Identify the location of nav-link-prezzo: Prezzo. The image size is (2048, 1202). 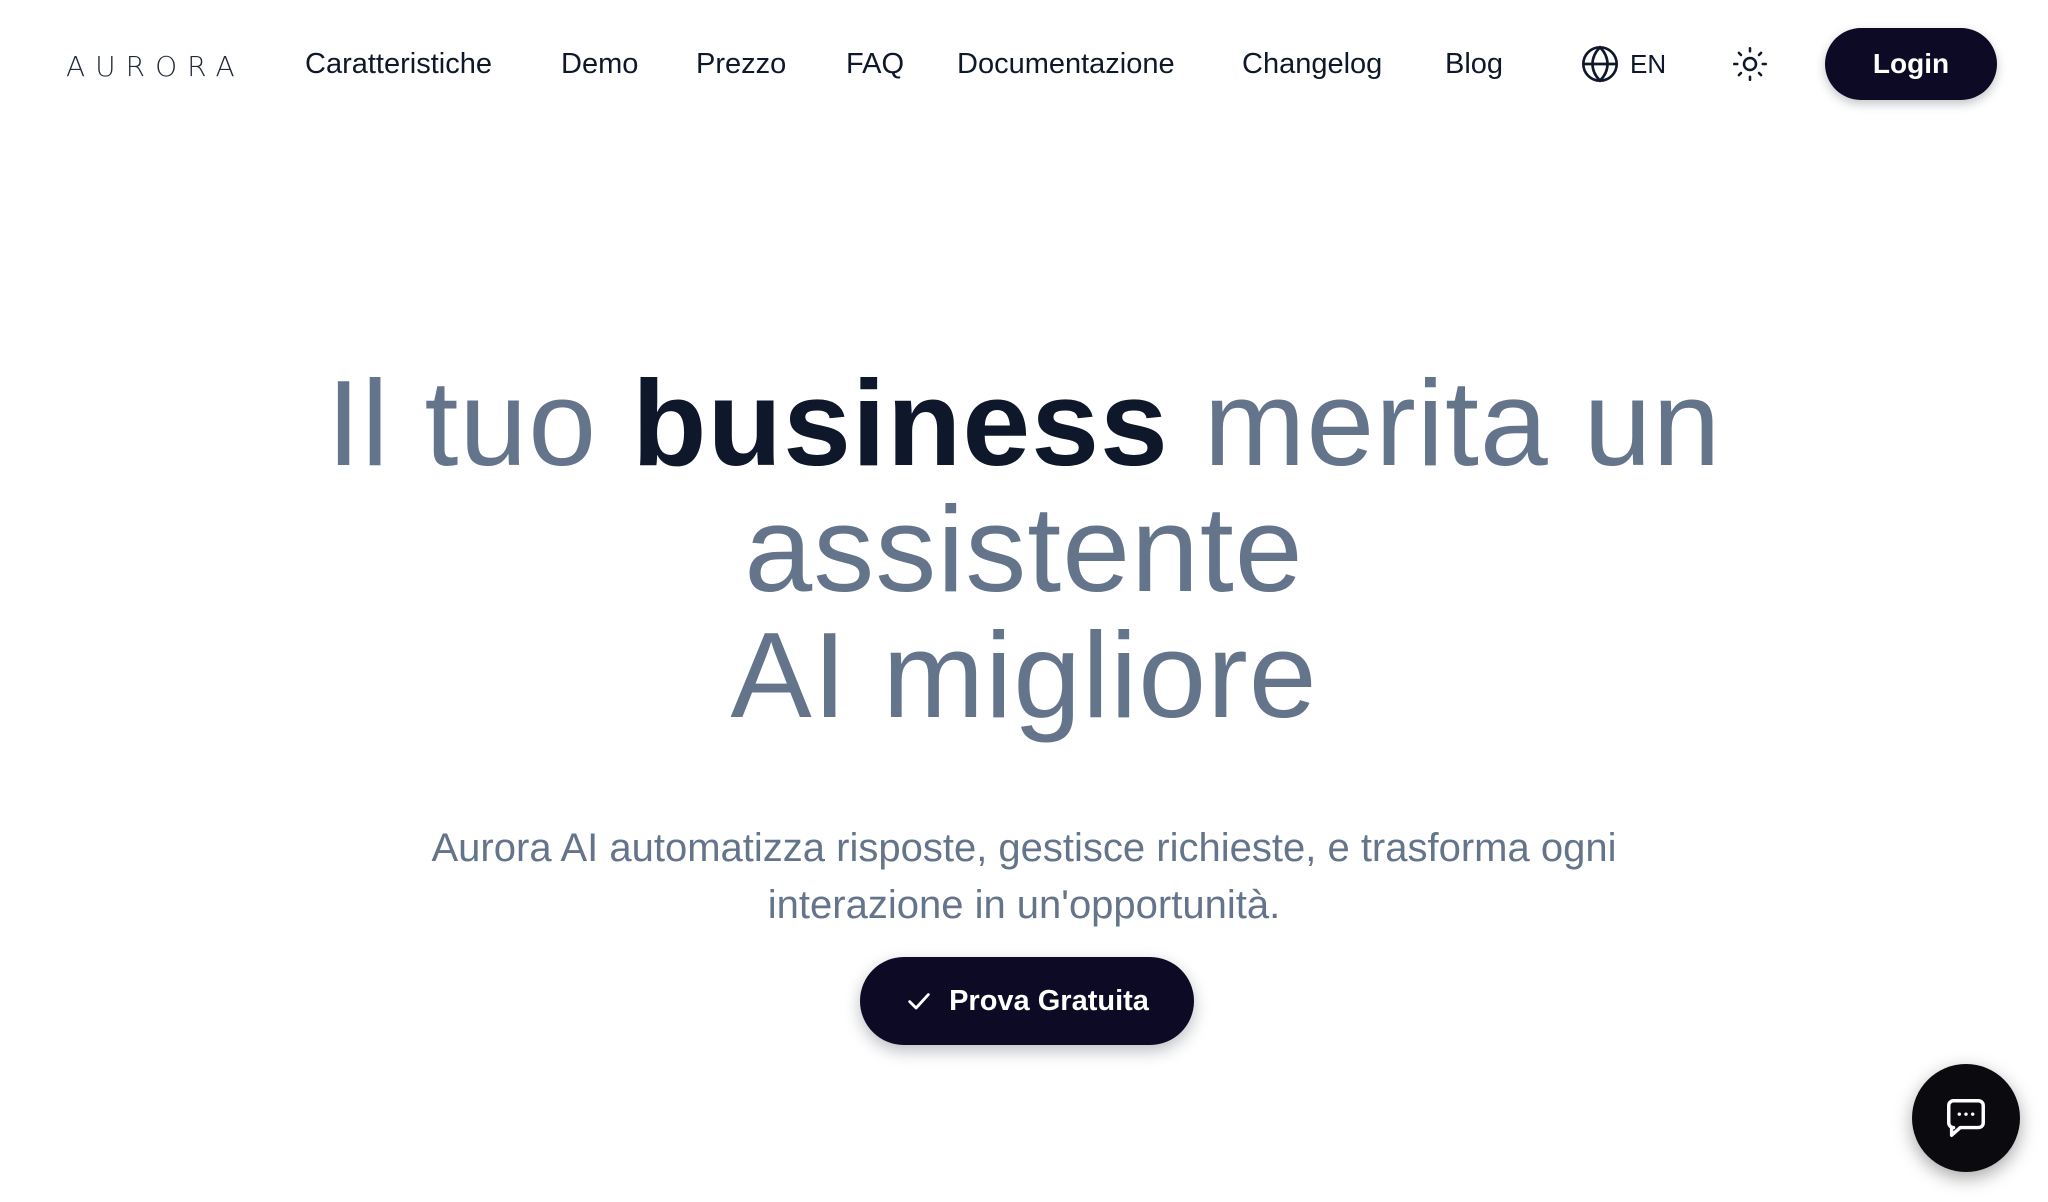
(741, 64).